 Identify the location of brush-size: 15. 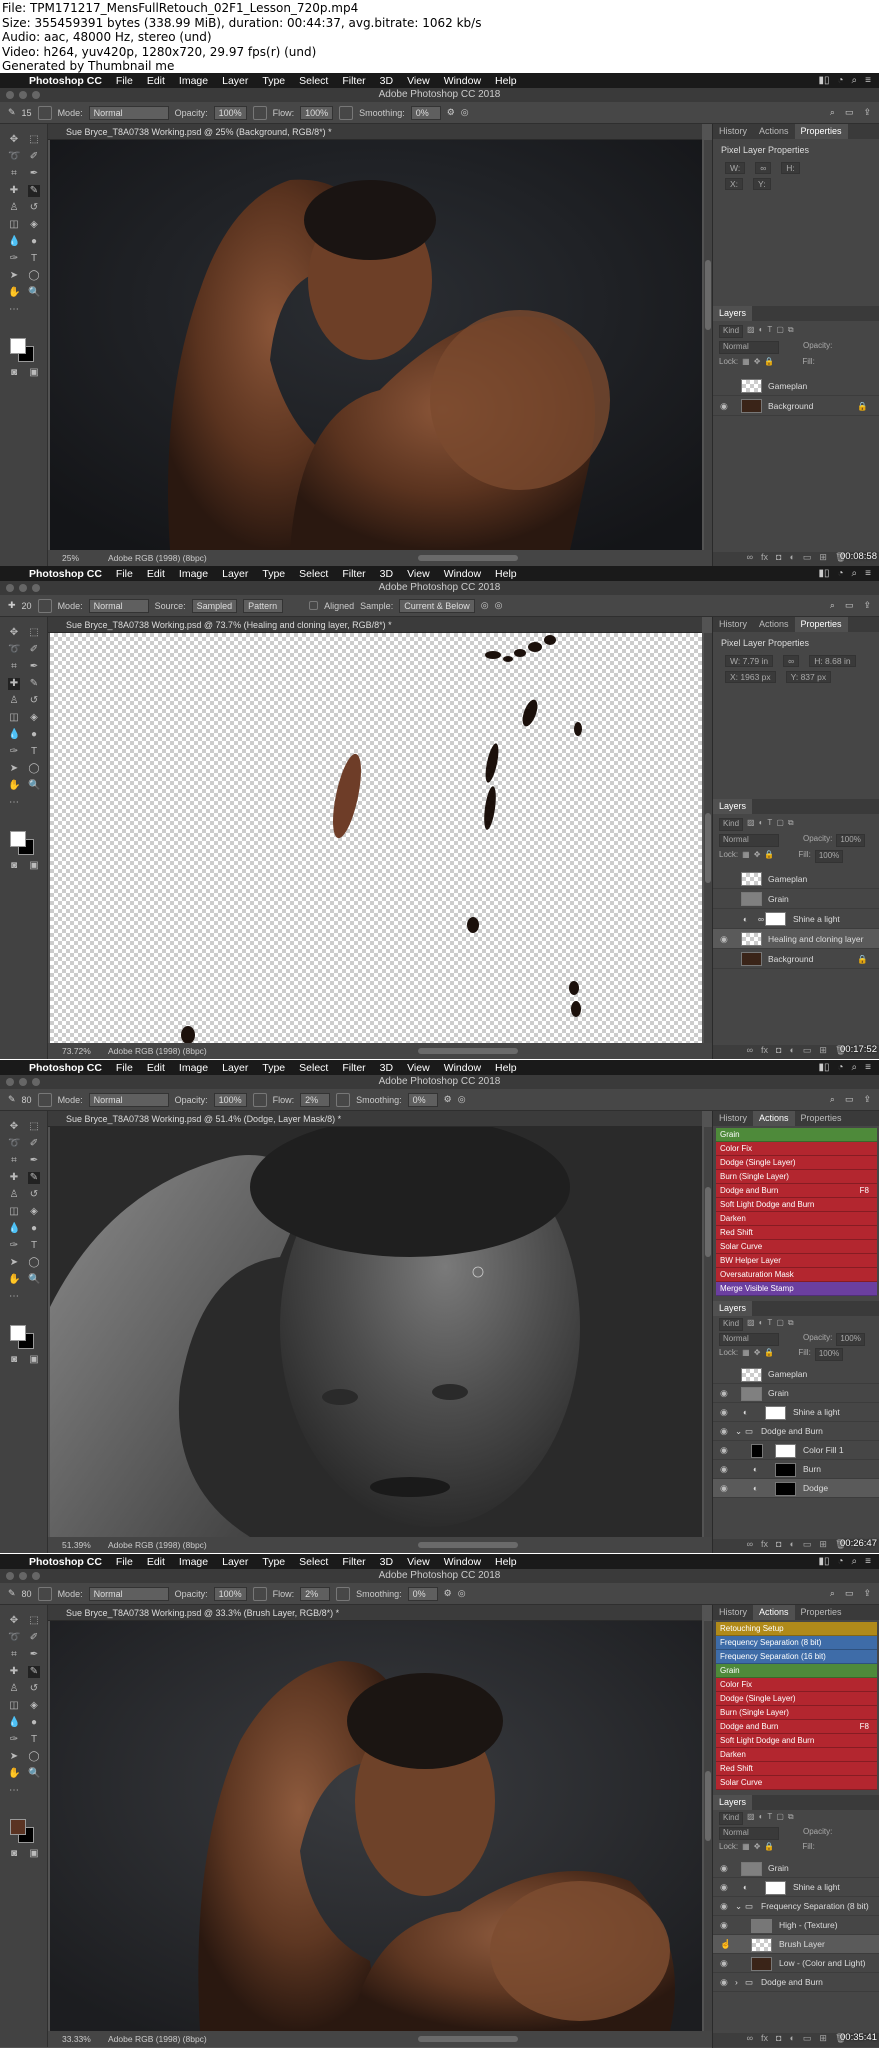
(27, 113).